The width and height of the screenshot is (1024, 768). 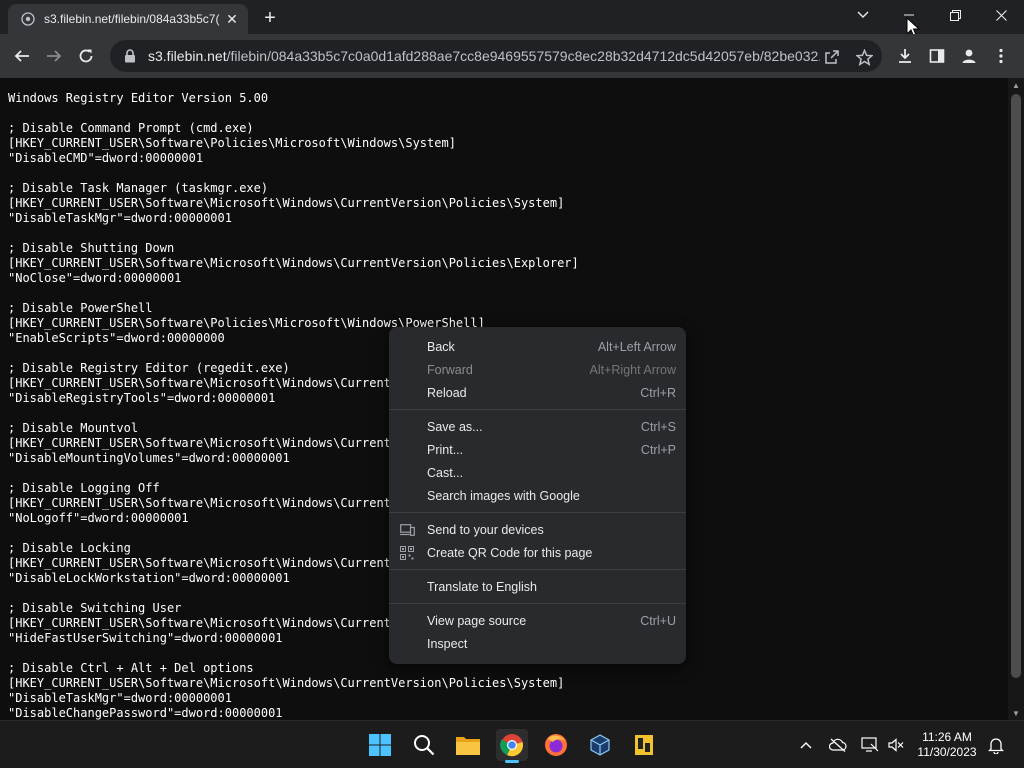 I want to click on cloud-offline-icon, so click(x=838, y=745).